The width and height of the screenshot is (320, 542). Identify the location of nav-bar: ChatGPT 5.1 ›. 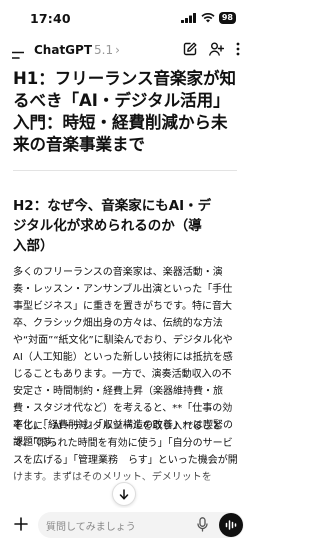
(125, 51).